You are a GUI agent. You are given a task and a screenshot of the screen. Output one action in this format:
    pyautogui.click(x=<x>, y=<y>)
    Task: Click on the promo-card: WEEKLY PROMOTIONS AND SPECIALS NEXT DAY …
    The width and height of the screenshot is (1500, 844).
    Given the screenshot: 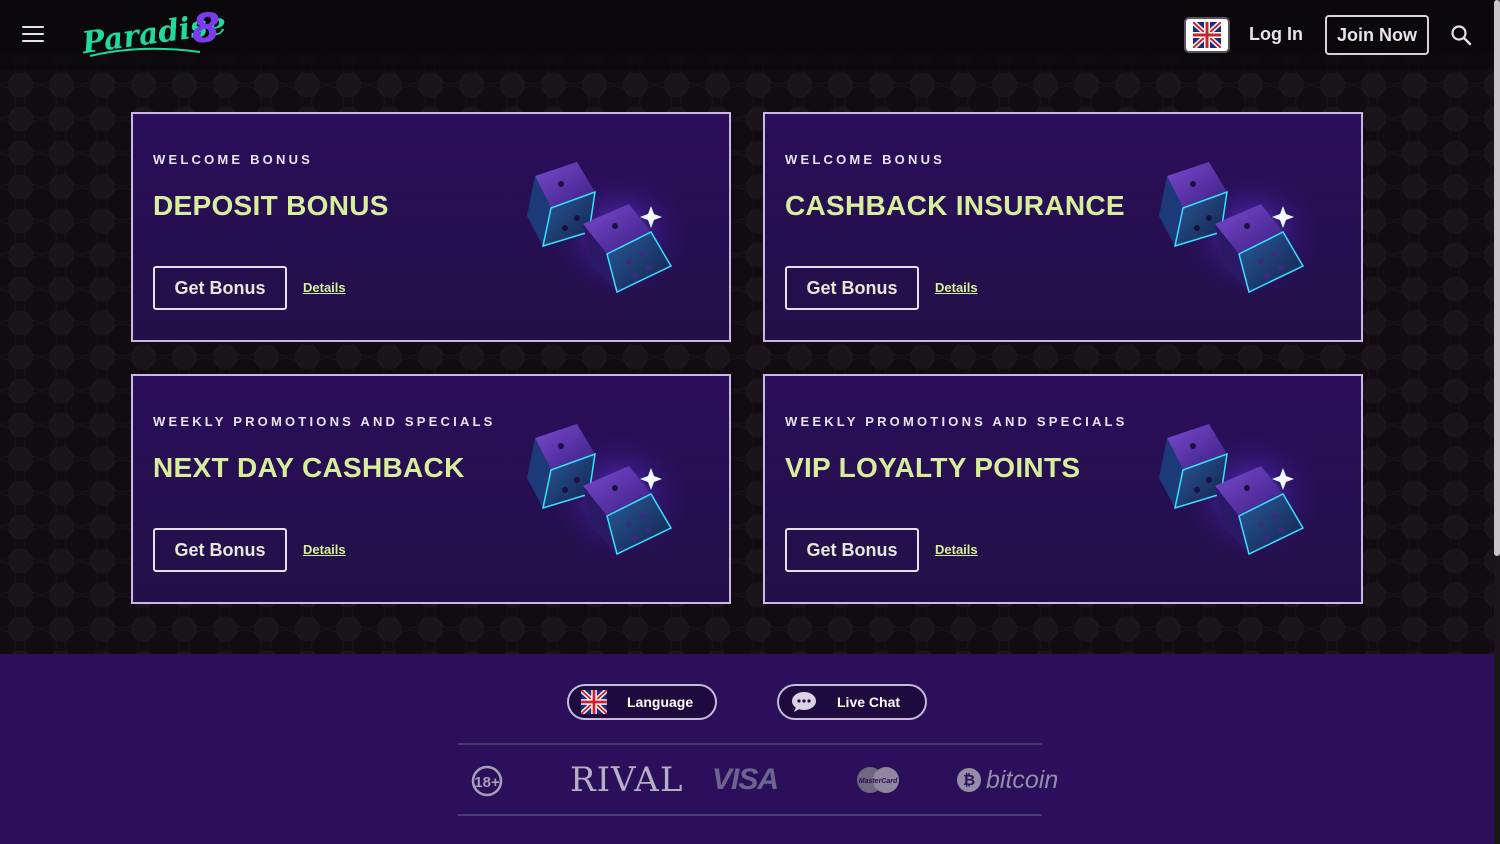 What is the action you would take?
    pyautogui.click(x=431, y=489)
    